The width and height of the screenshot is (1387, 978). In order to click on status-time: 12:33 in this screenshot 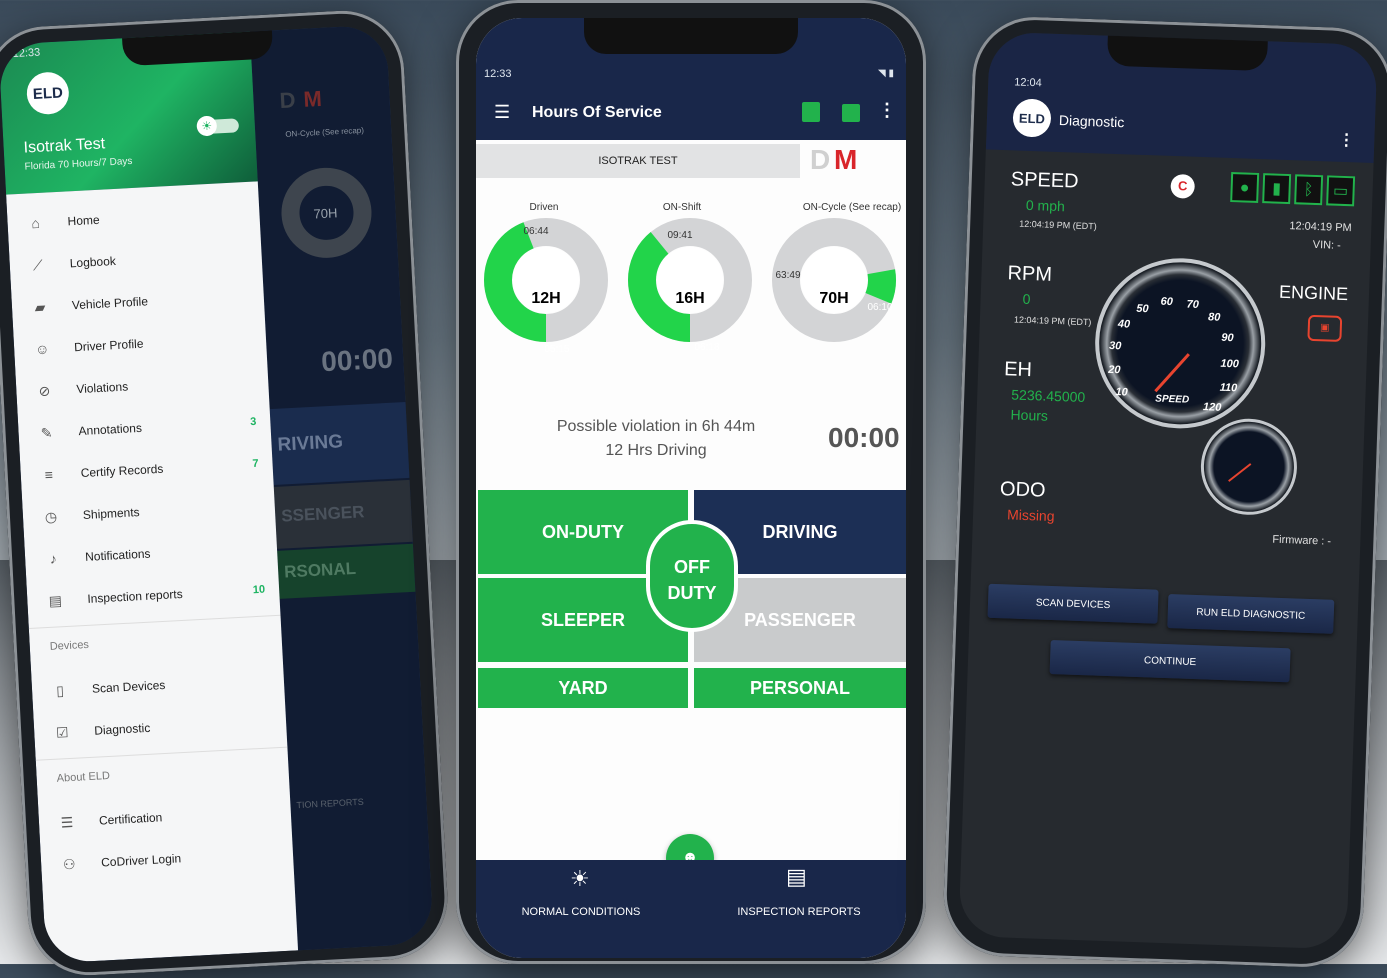, I will do `click(26, 53)`.